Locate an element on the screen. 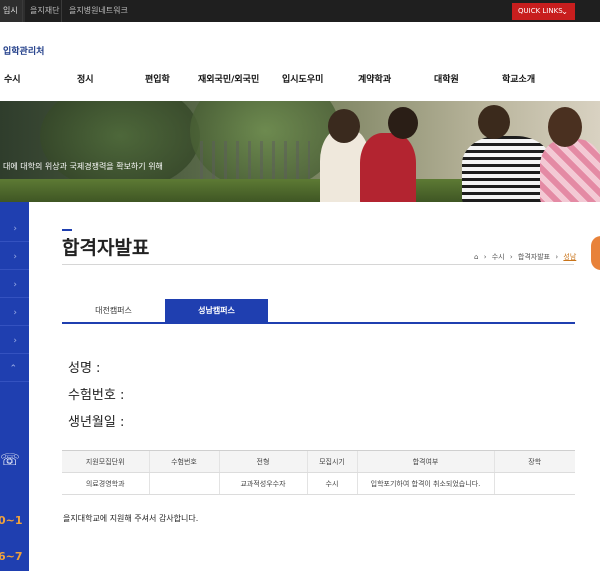 The height and width of the screenshot is (571, 600). nav-item-transfer: 편입학 is located at coordinates (157, 78).